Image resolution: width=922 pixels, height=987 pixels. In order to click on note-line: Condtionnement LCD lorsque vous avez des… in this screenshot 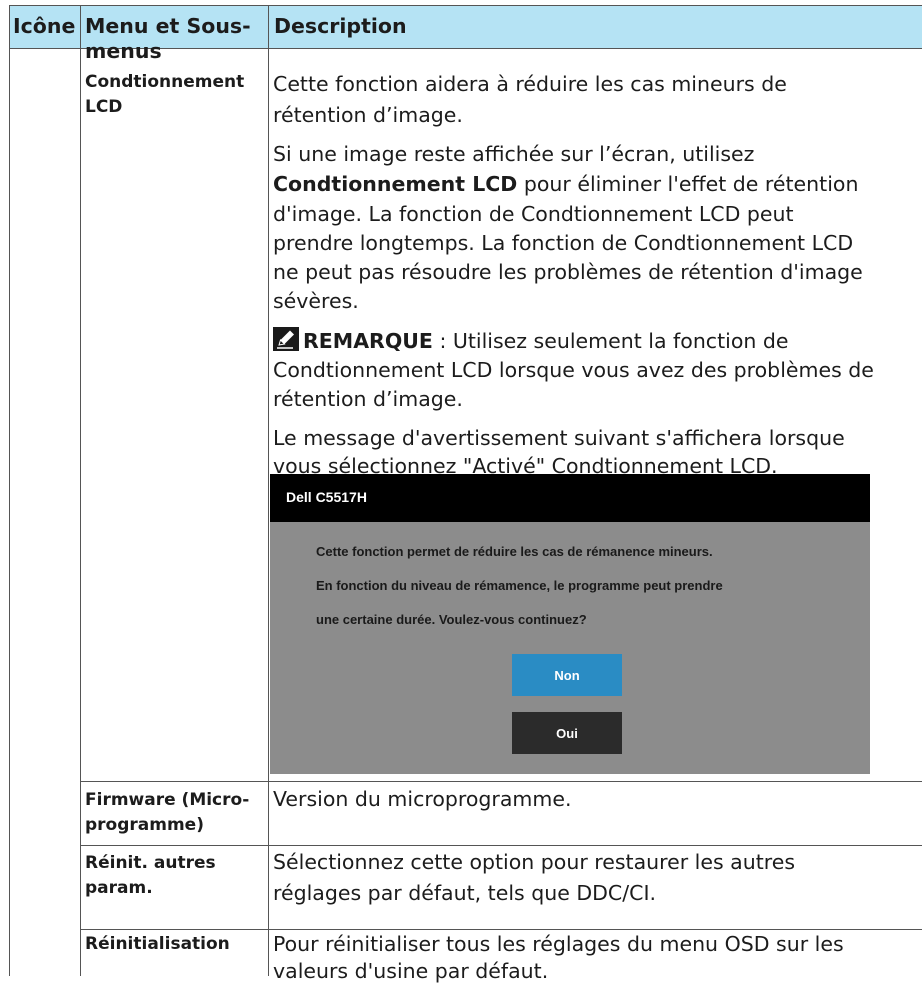, I will do `click(573, 370)`.